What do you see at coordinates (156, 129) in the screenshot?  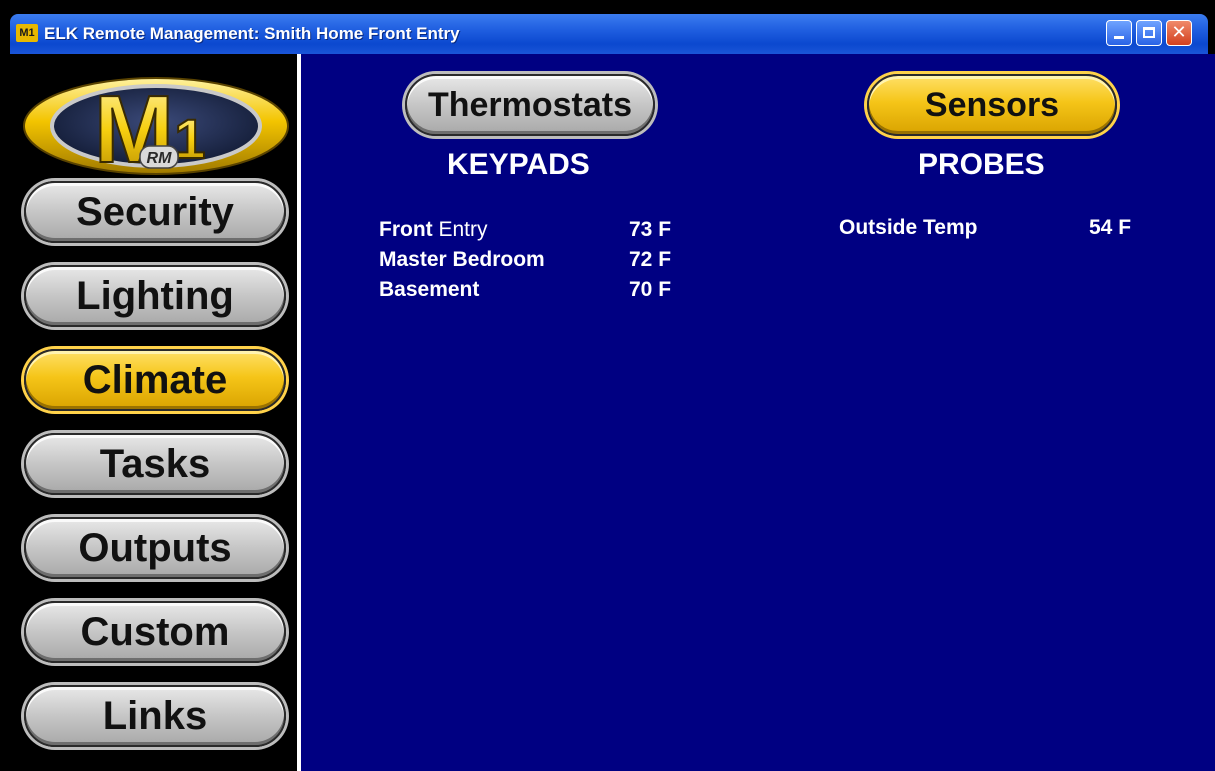 I see `m1-logo: M 1 RM` at bounding box center [156, 129].